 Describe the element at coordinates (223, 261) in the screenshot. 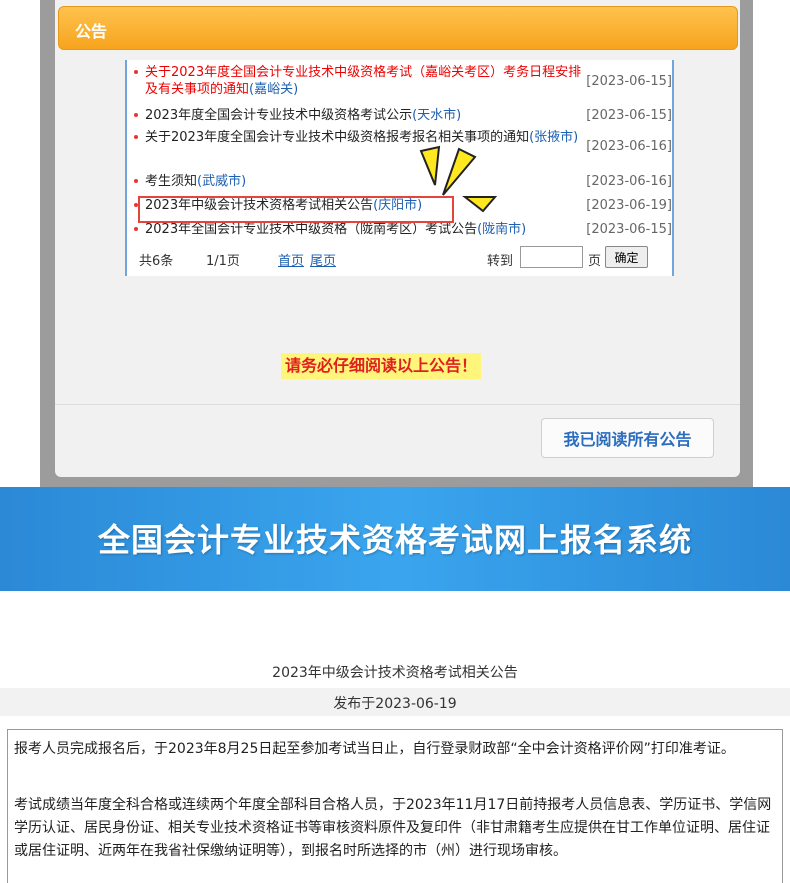

I see `page-indicator: 1/1页` at that location.